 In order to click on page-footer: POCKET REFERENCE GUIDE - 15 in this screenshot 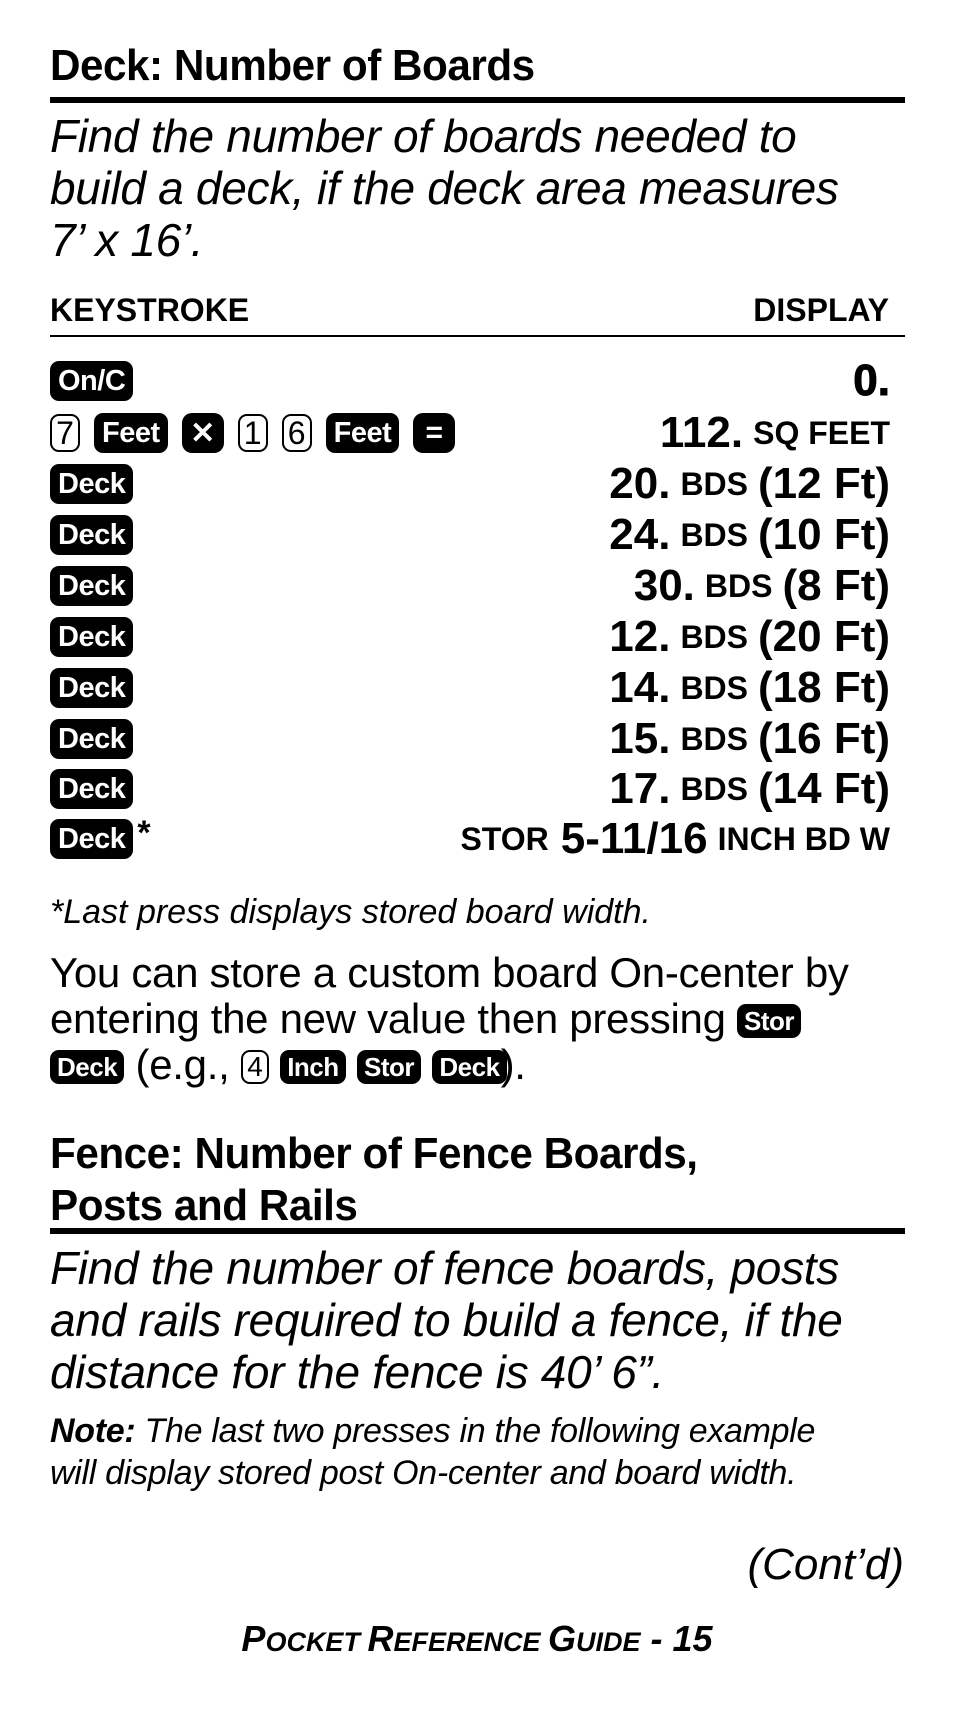, I will do `click(477, 1638)`.